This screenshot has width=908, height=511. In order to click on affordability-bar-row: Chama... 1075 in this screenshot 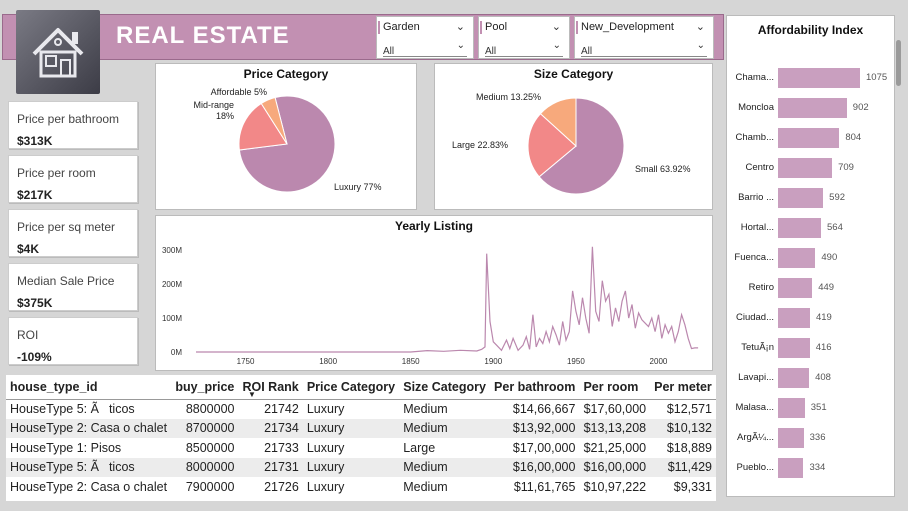, I will do `click(811, 78)`.